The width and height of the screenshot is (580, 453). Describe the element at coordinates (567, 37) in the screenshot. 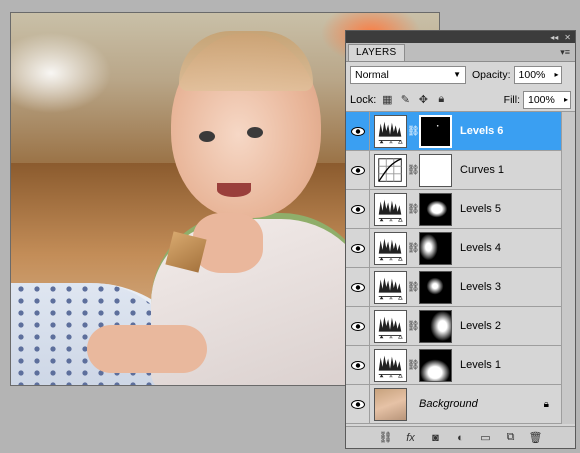

I see `close-panel-icon: ✕` at that location.